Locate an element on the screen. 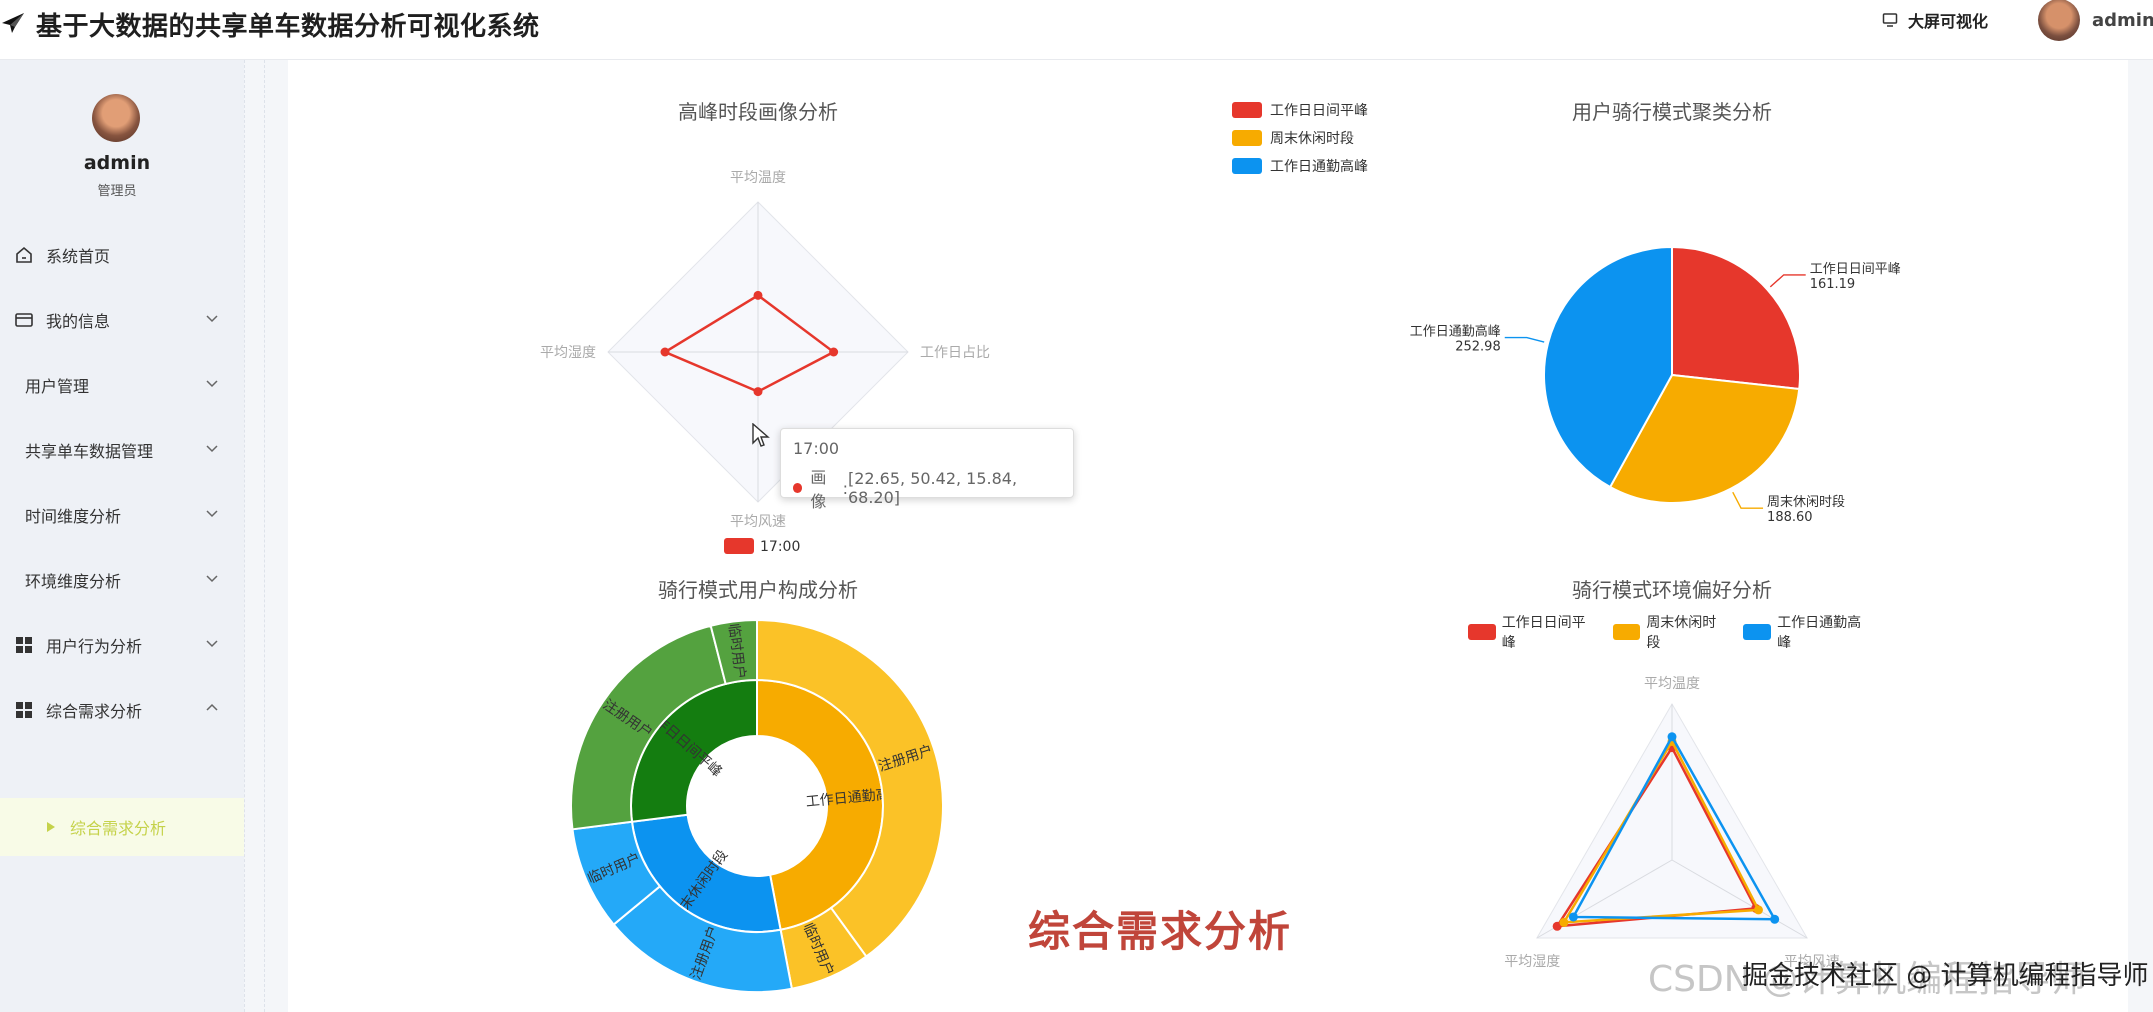 This screenshot has width=2153, height=1012. tooltip-values: [22.65, 50.42, 15.84, 68.20] is located at coordinates (932, 488).